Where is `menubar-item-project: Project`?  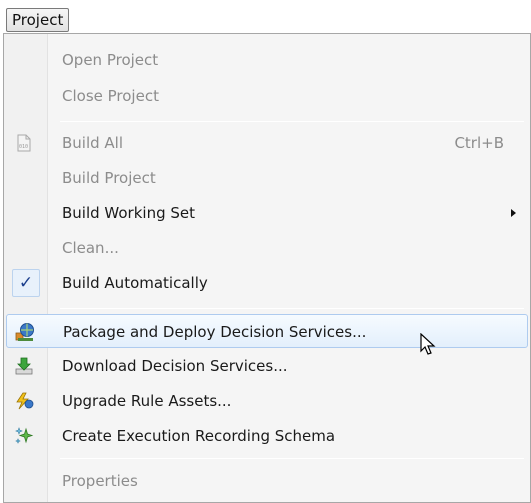 menubar-item-project: Project is located at coordinates (38, 20).